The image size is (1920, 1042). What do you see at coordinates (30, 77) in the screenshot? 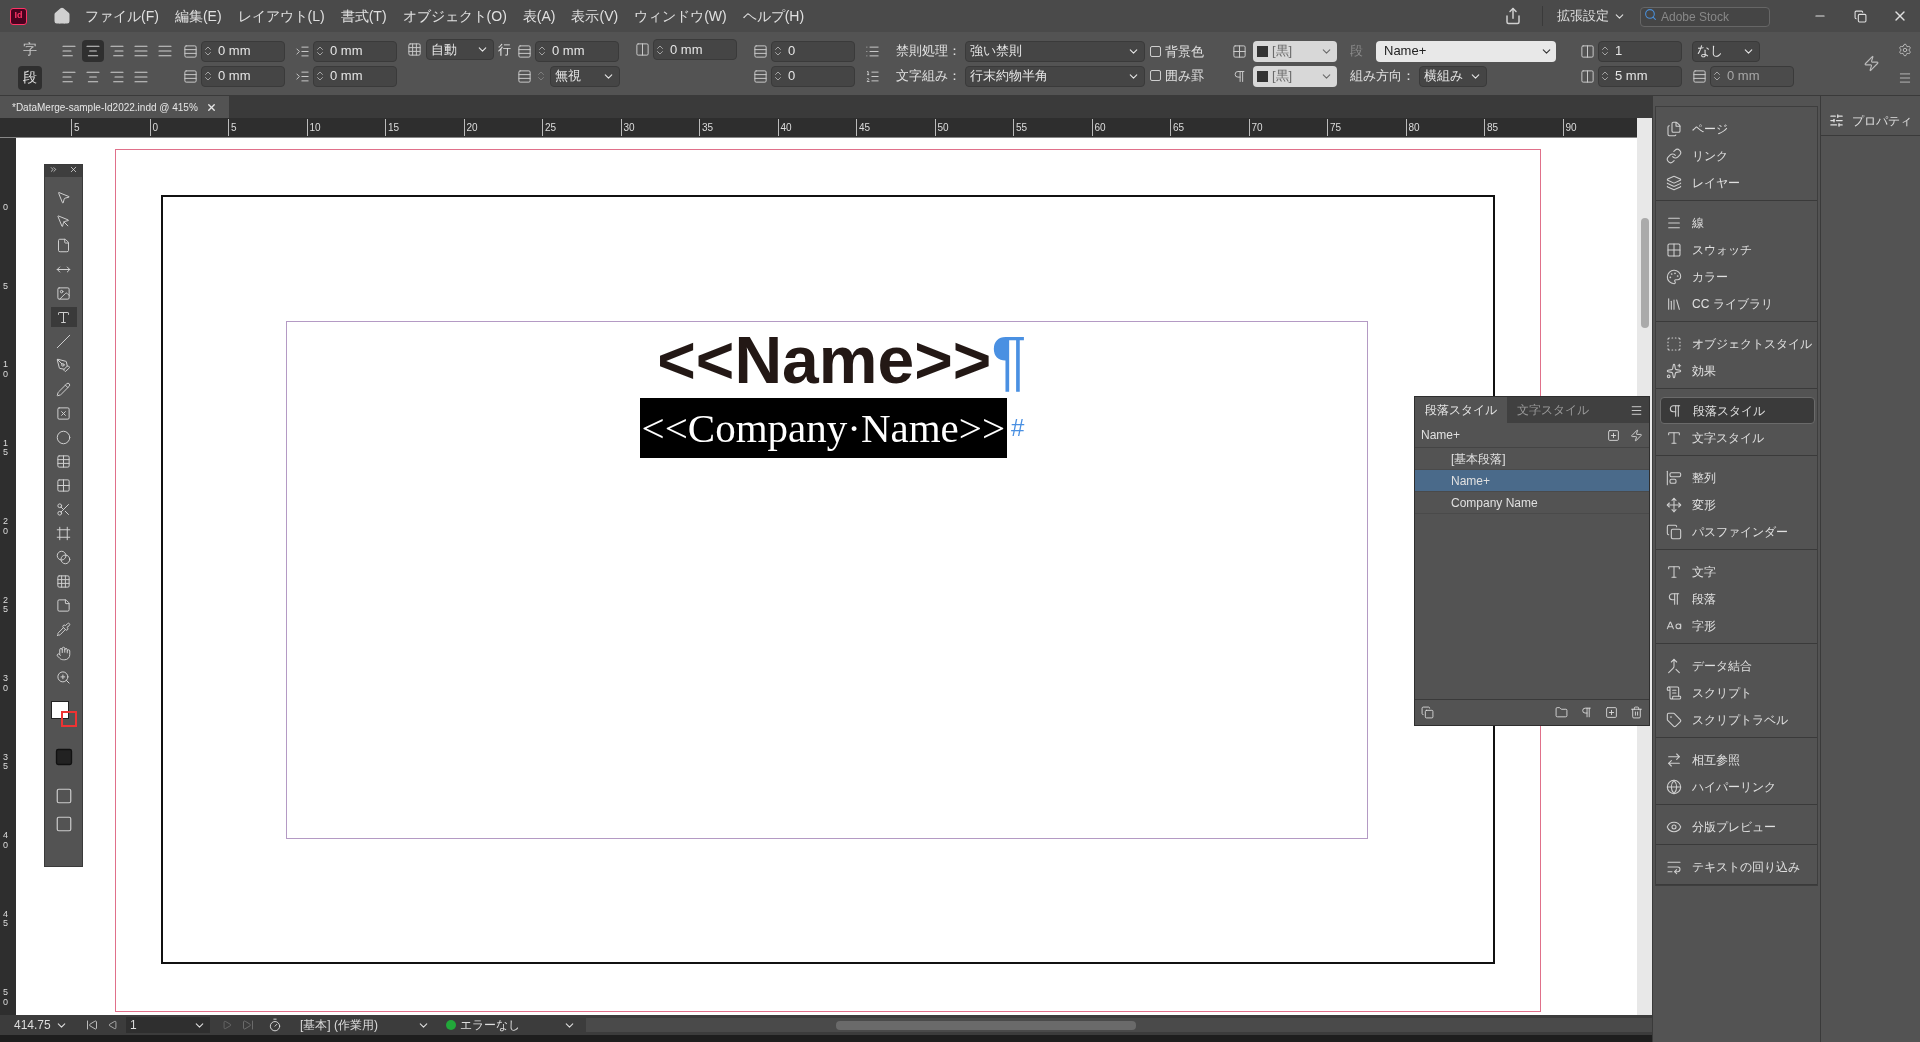
I see `mode-button: 段` at bounding box center [30, 77].